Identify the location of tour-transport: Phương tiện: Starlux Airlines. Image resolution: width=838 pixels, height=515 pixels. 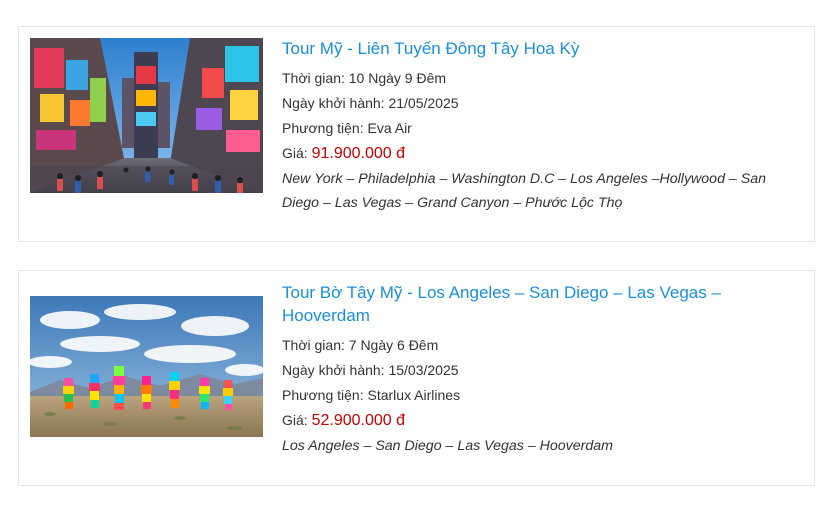
(371, 395).